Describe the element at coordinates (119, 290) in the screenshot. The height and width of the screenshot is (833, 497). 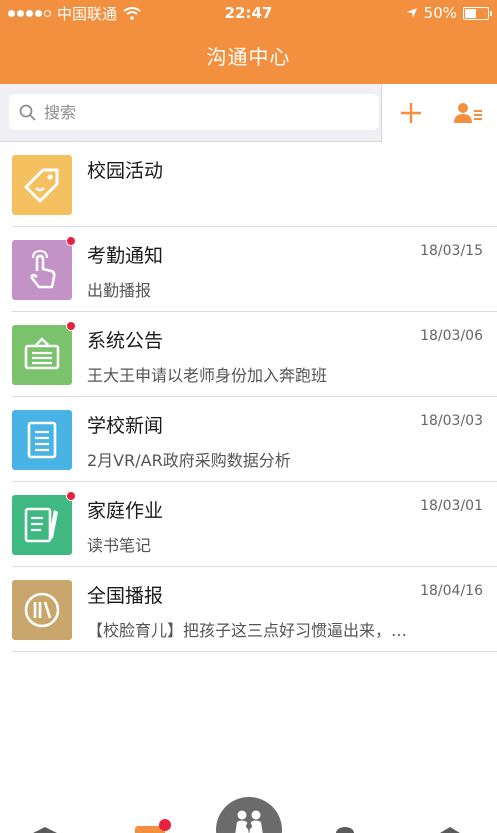
I see `item-subtitle: 出勤播报` at that location.